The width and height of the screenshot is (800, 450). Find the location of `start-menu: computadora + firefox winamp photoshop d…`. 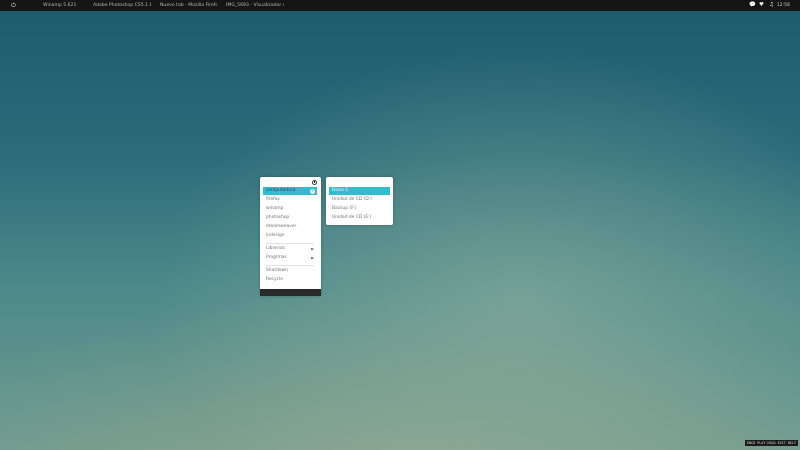

start-menu: computadora + firefox winamp photoshop d… is located at coordinates (290, 236).